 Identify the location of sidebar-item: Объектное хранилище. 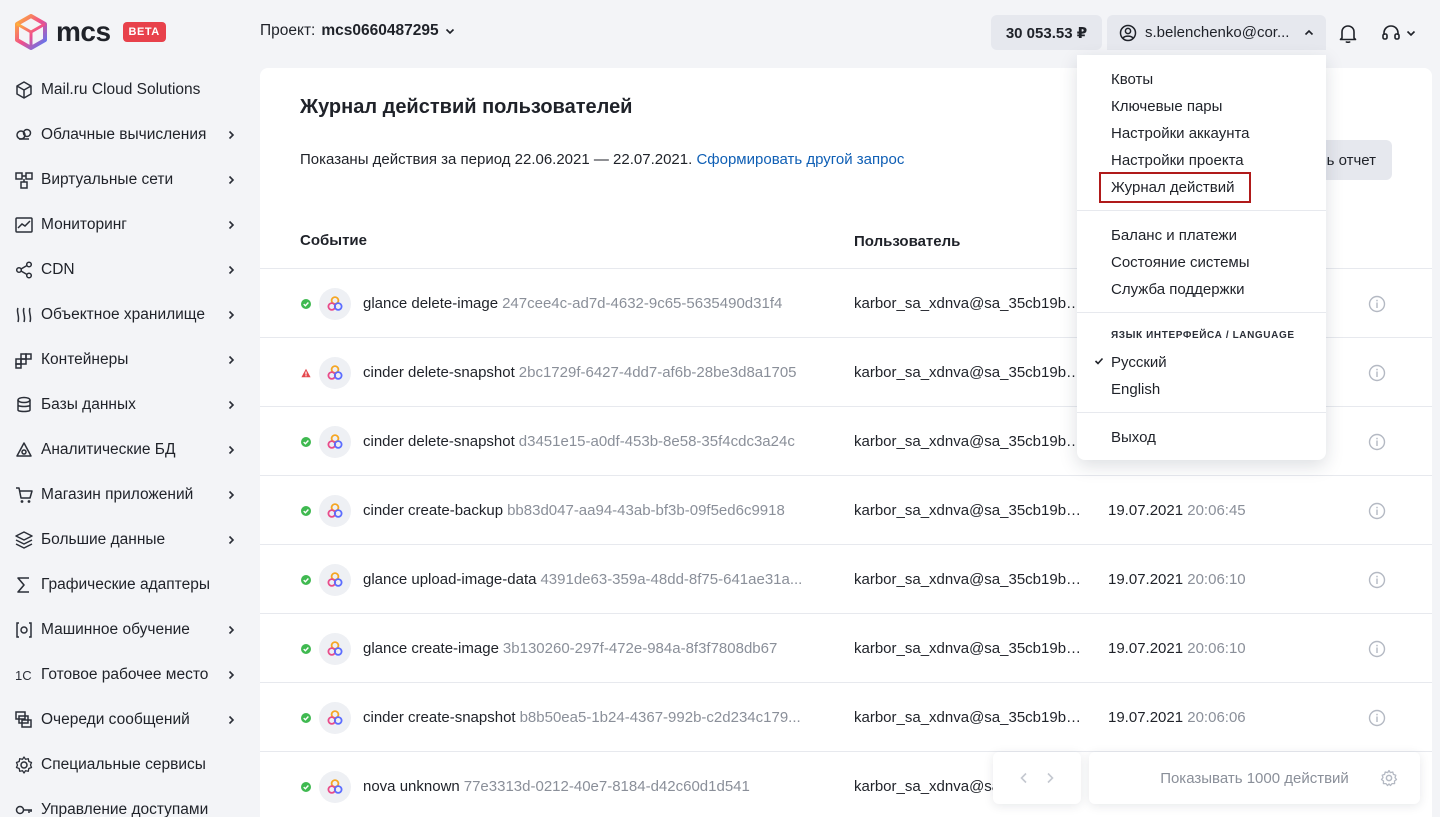
(125, 314).